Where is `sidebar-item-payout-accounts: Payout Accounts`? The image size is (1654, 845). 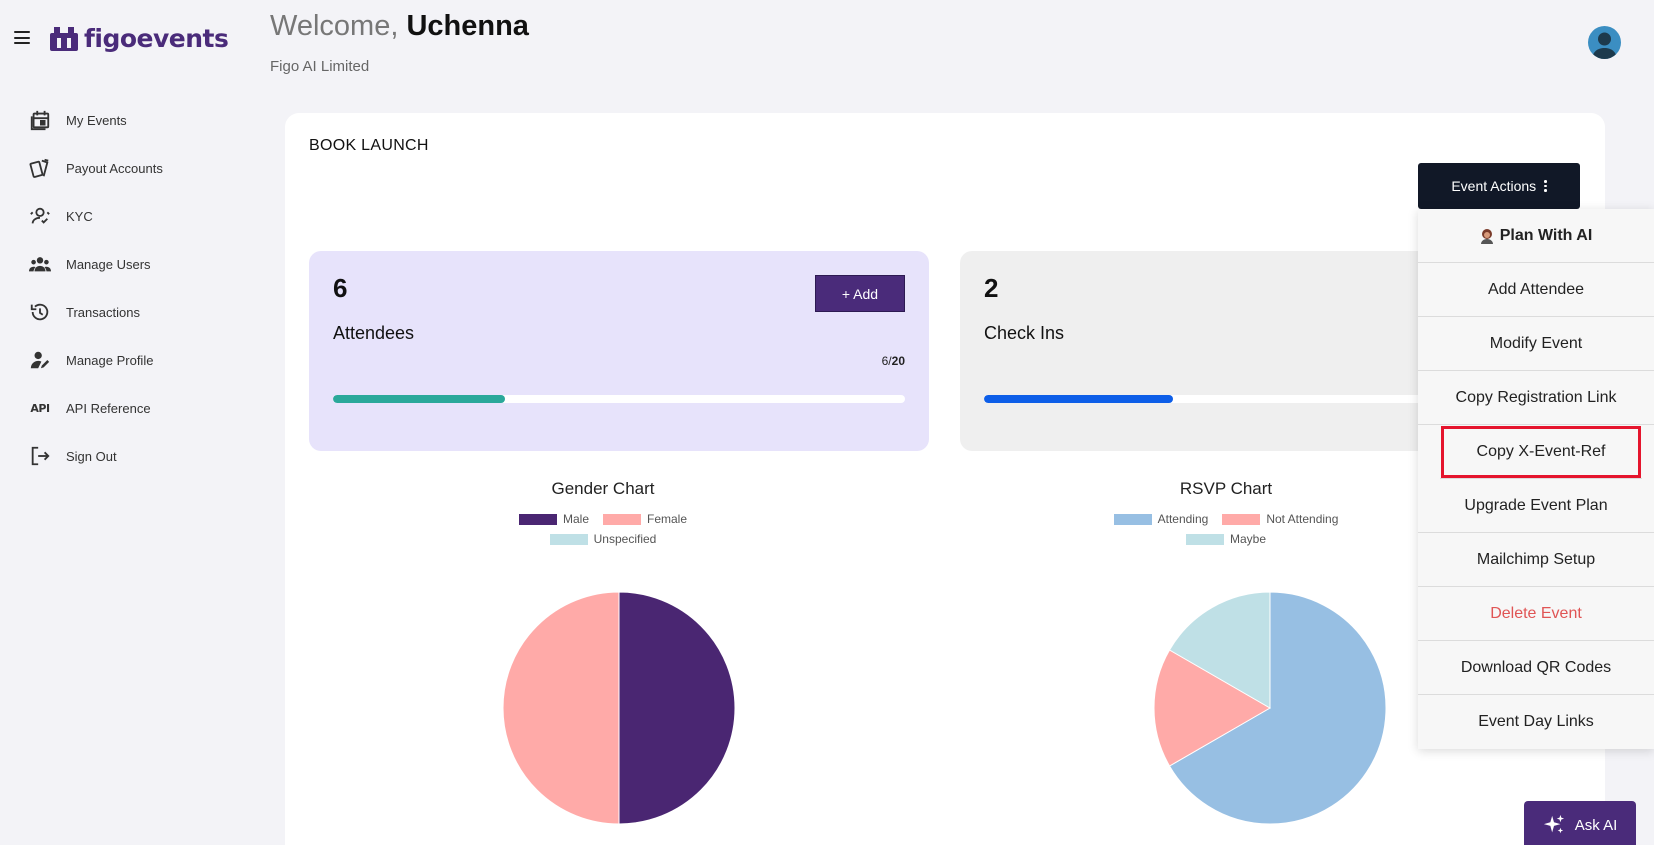 sidebar-item-payout-accounts: Payout Accounts is located at coordinates (138, 168).